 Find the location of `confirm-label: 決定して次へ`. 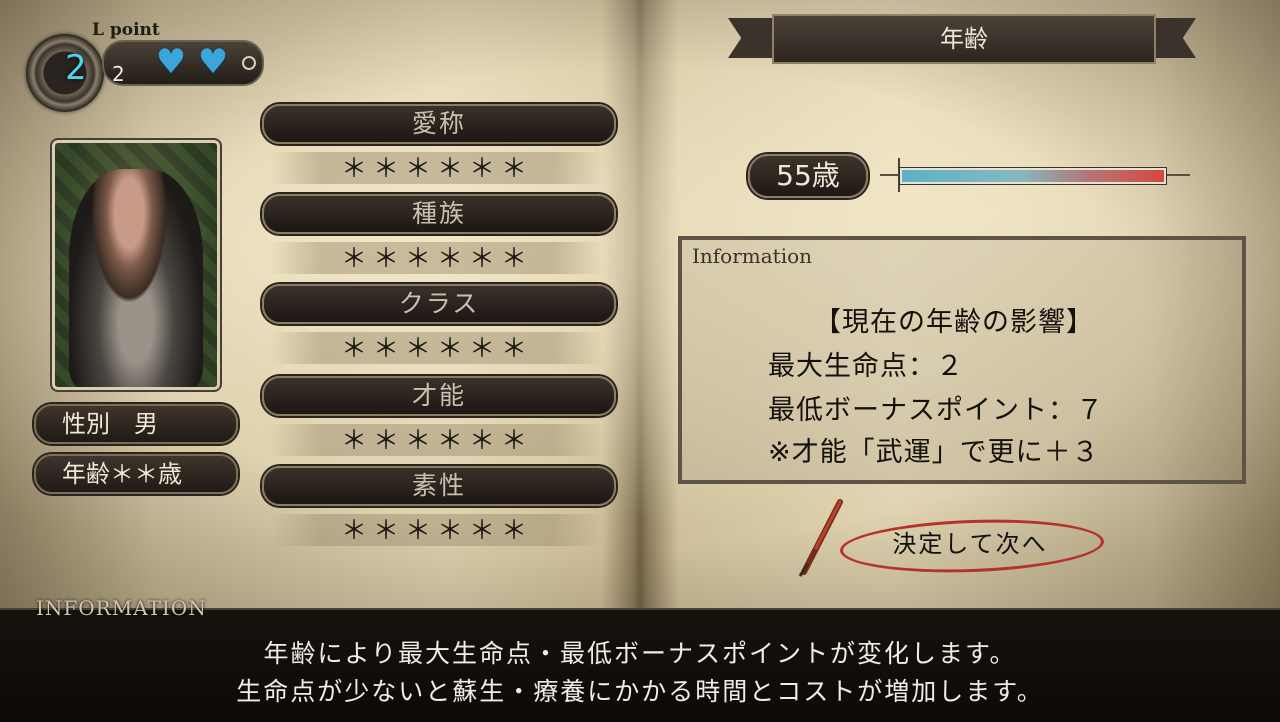

confirm-label: 決定して次へ is located at coordinates (970, 544).